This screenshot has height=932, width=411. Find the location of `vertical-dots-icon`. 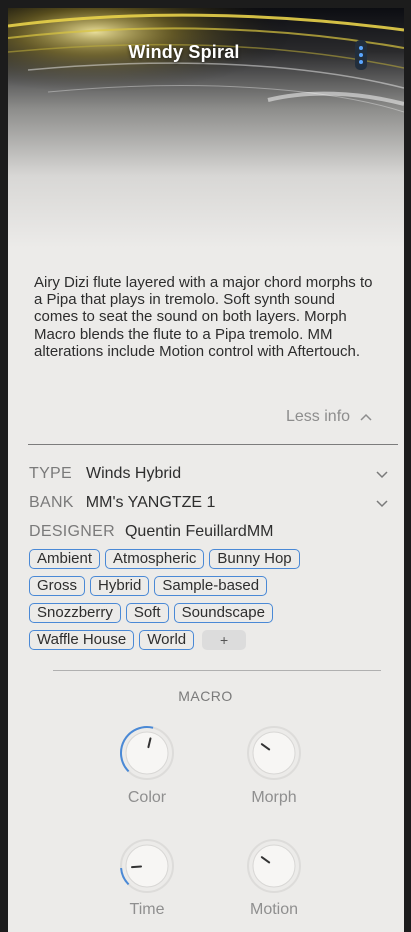

vertical-dots-icon is located at coordinates (361, 48).